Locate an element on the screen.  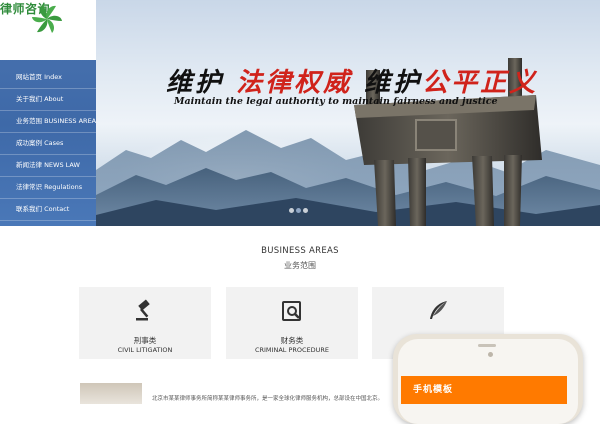
nav-item-label: 业务范围 BUSINESS AREAS is located at coordinates (58, 121).